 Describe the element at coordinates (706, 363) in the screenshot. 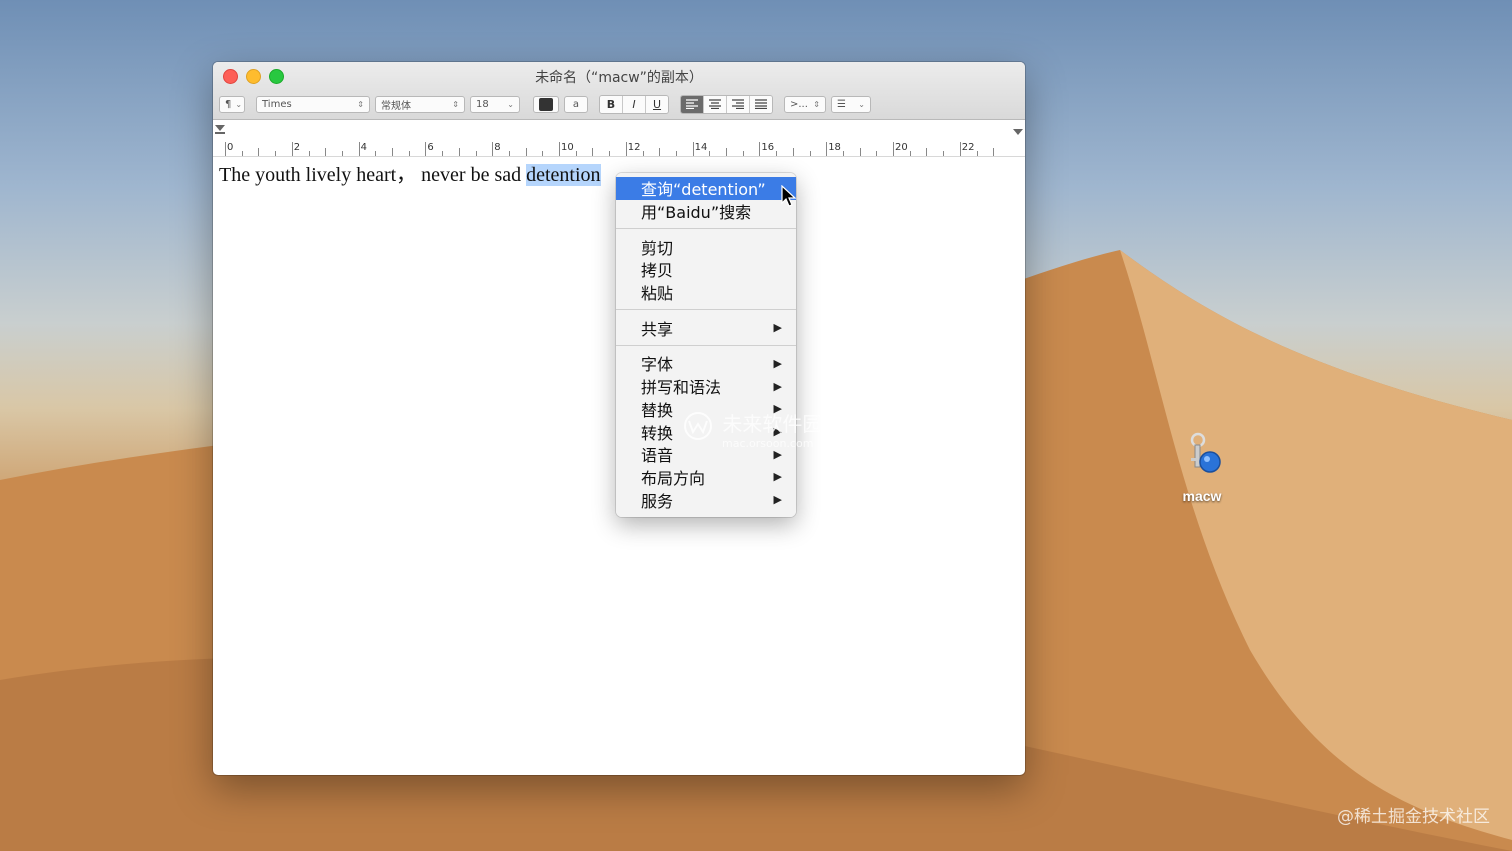

I see `menu-item-font: 字体 ▶` at that location.